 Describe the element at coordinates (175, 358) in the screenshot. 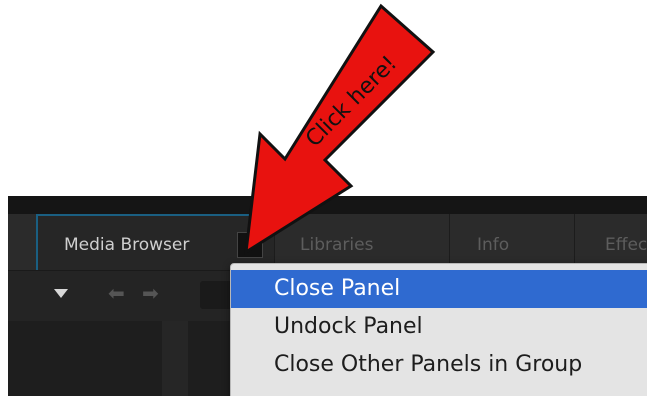

I see `column-divider` at that location.